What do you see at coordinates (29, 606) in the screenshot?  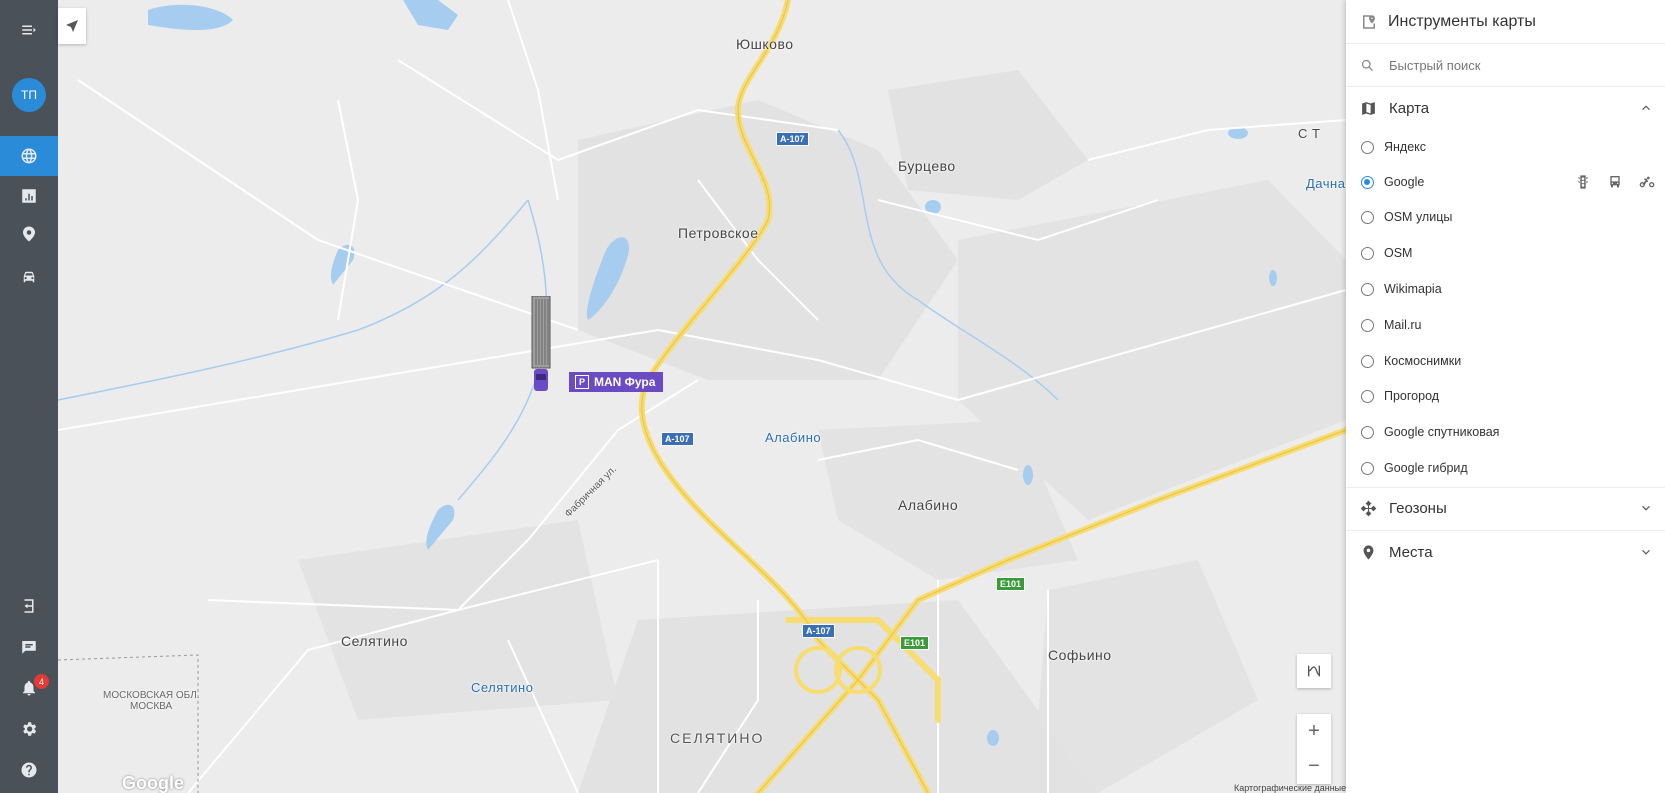 I see `sidebar-item-logout` at bounding box center [29, 606].